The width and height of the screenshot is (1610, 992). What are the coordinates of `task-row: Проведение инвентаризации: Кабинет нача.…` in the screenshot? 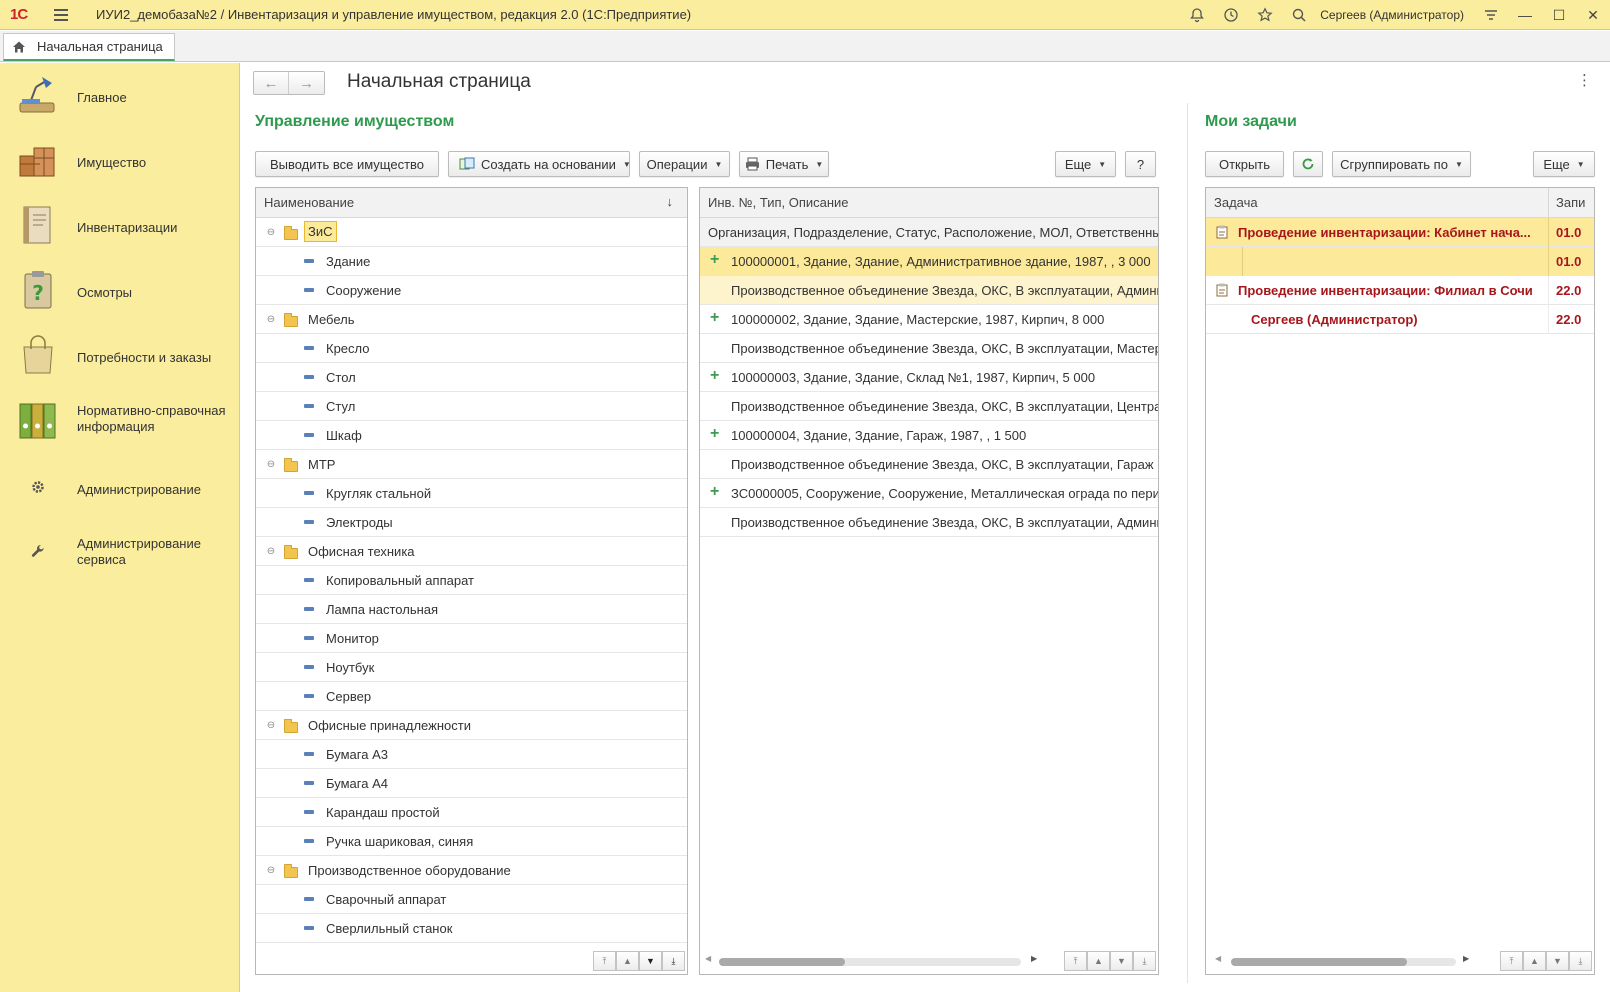 It's located at (1400, 232).